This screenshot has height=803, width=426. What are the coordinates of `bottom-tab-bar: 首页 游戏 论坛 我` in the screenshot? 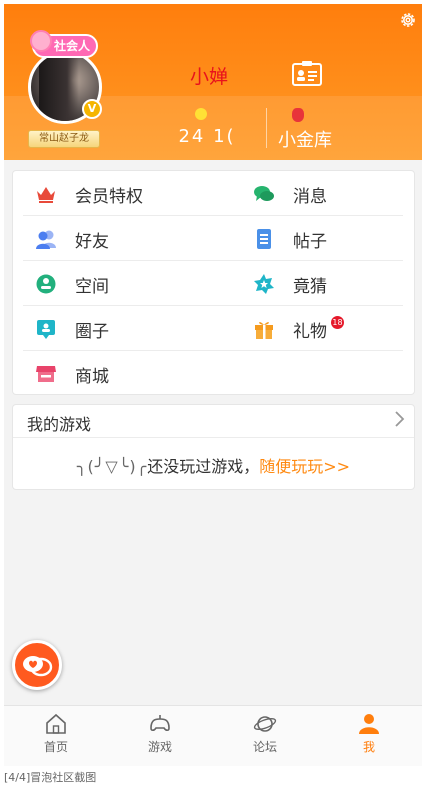 It's located at (213, 735).